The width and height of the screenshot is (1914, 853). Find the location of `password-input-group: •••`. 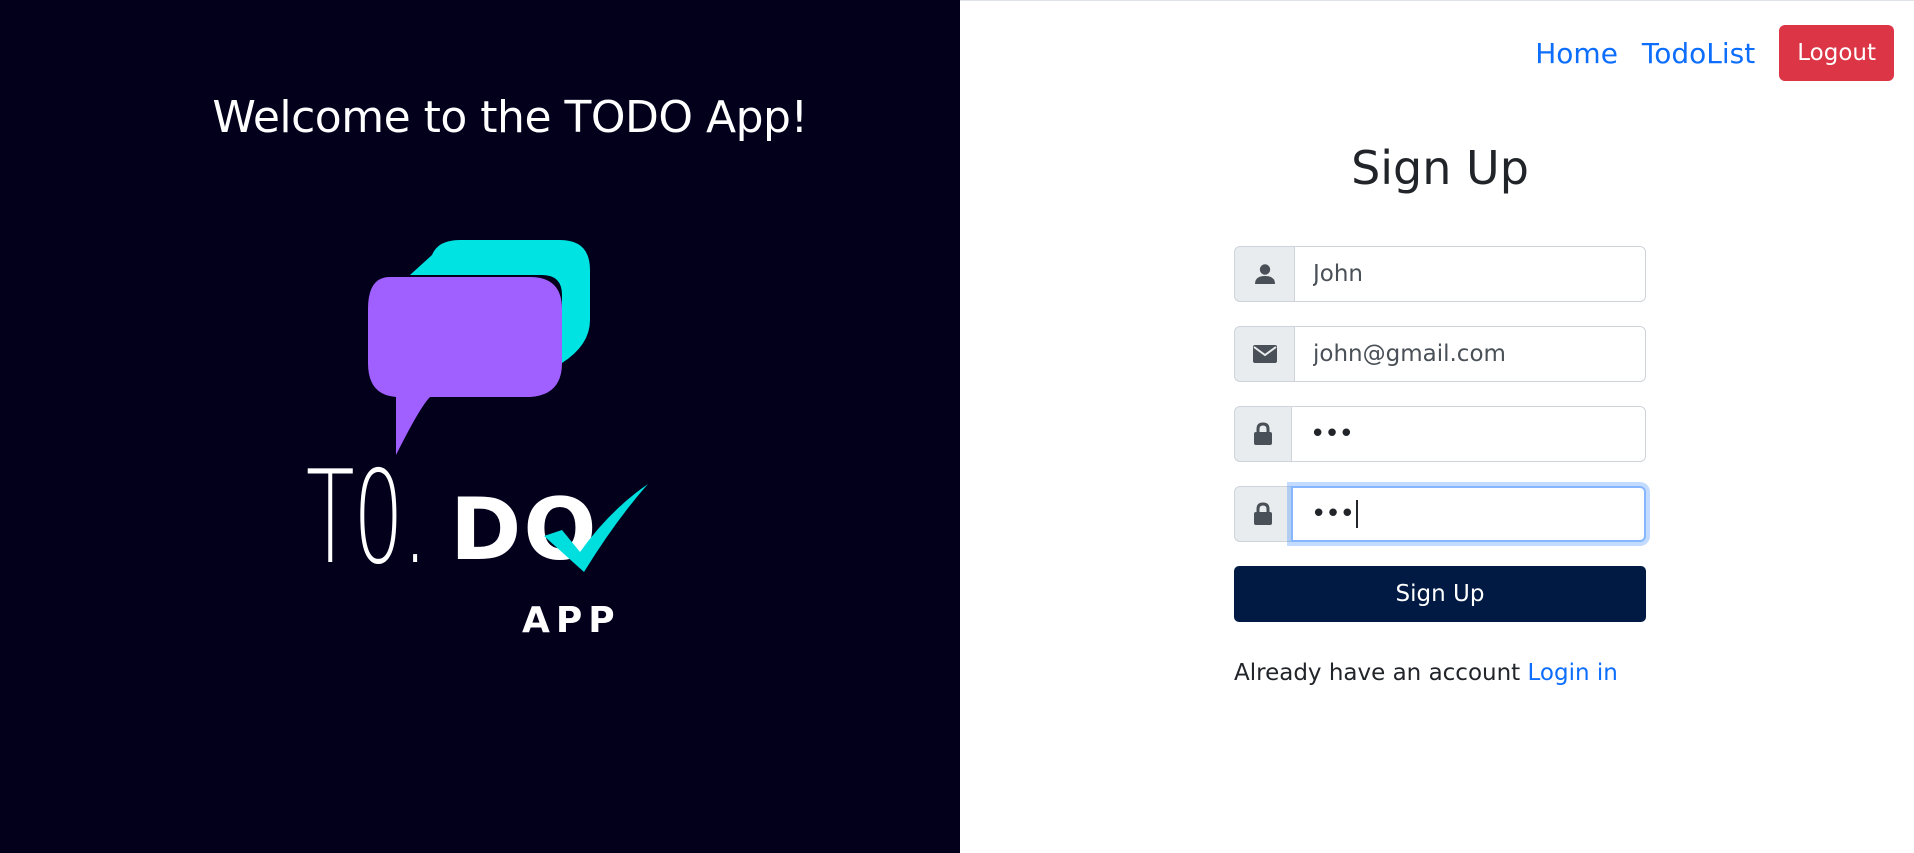

password-input-group: ••• is located at coordinates (1440, 434).